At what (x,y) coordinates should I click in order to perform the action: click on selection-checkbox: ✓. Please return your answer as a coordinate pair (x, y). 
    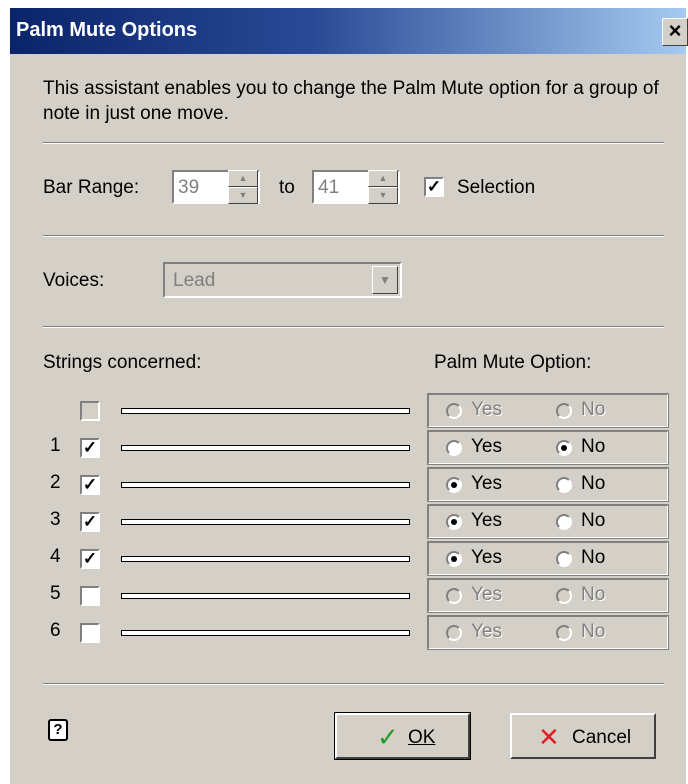
    Looking at the image, I should click on (434, 187).